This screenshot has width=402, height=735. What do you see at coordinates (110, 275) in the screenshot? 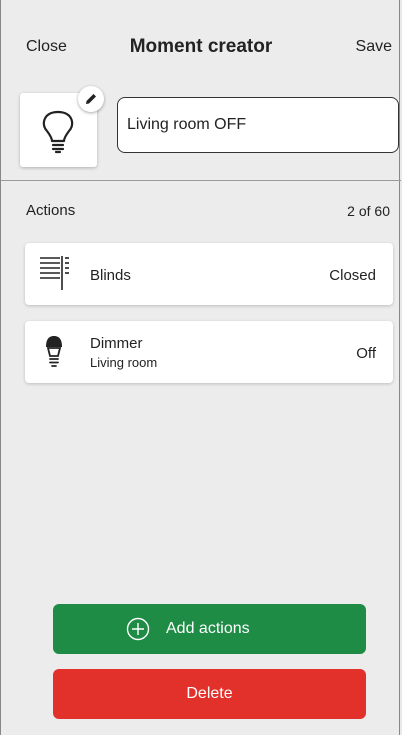
I see `action-title: Blinds` at bounding box center [110, 275].